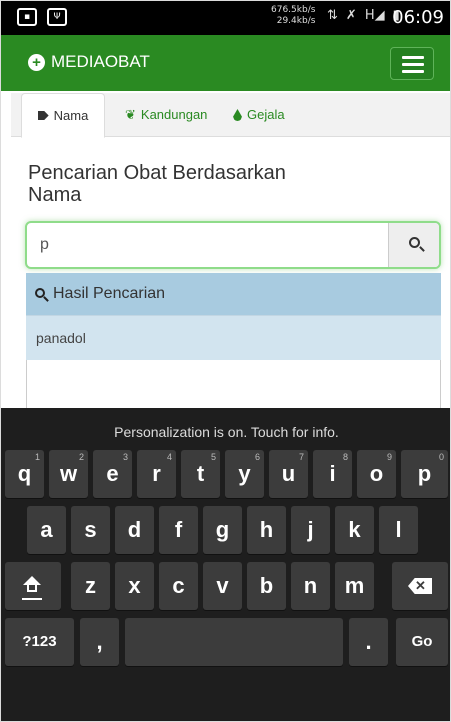 This screenshot has height=722, width=451. What do you see at coordinates (225, 63) in the screenshot?
I see `navbar: + MEDIAOBAT` at bounding box center [225, 63].